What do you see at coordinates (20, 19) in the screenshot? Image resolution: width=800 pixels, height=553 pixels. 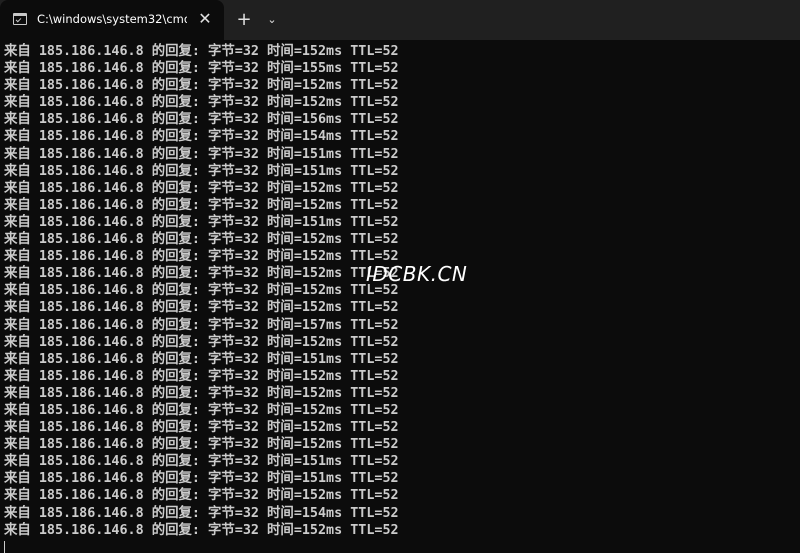 I see `terminal-icon` at bounding box center [20, 19].